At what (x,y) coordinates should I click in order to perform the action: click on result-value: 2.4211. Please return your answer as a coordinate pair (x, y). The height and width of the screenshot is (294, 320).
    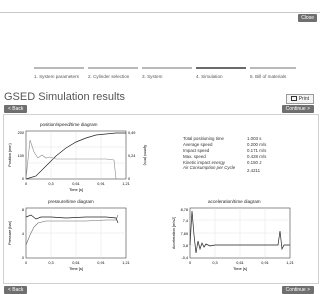
    Looking at the image, I should click on (254, 170).